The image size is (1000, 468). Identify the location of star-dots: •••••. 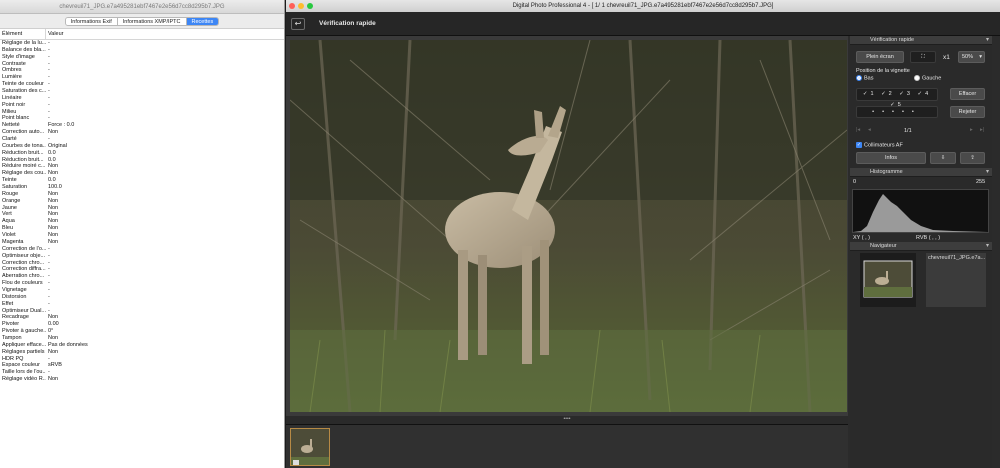
(897, 112).